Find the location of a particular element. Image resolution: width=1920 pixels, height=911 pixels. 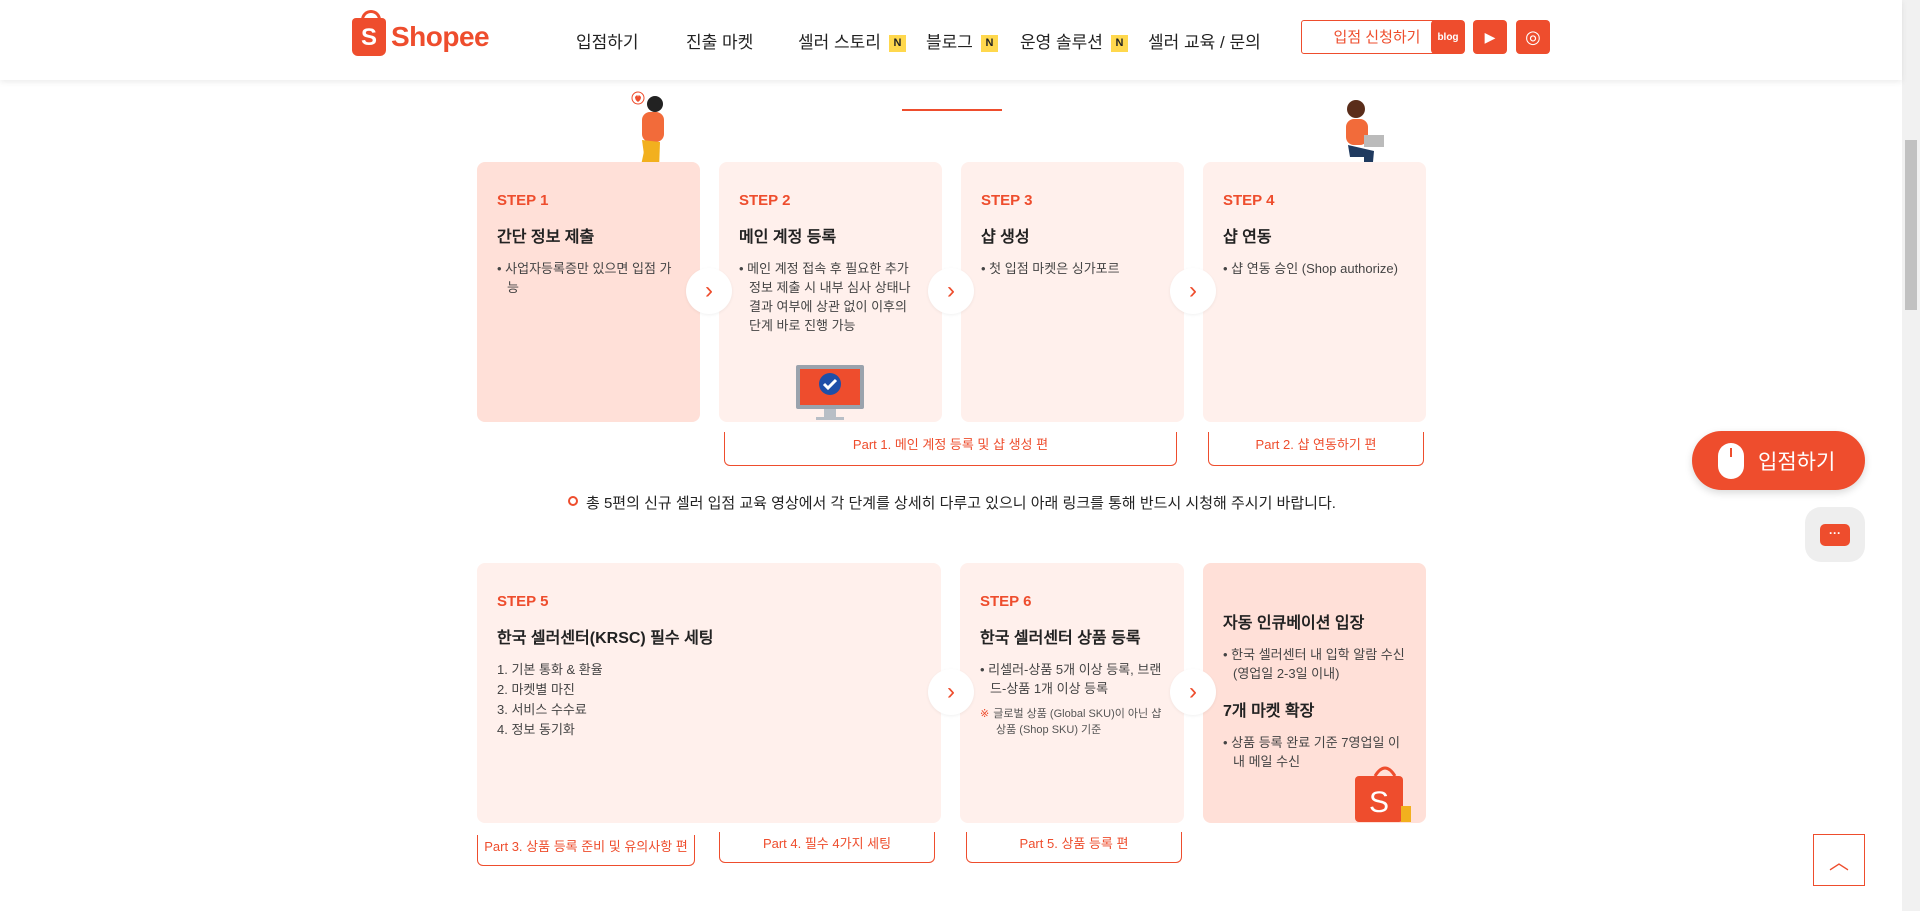

shopping-bag-icon: S is located at coordinates (1383, 794).